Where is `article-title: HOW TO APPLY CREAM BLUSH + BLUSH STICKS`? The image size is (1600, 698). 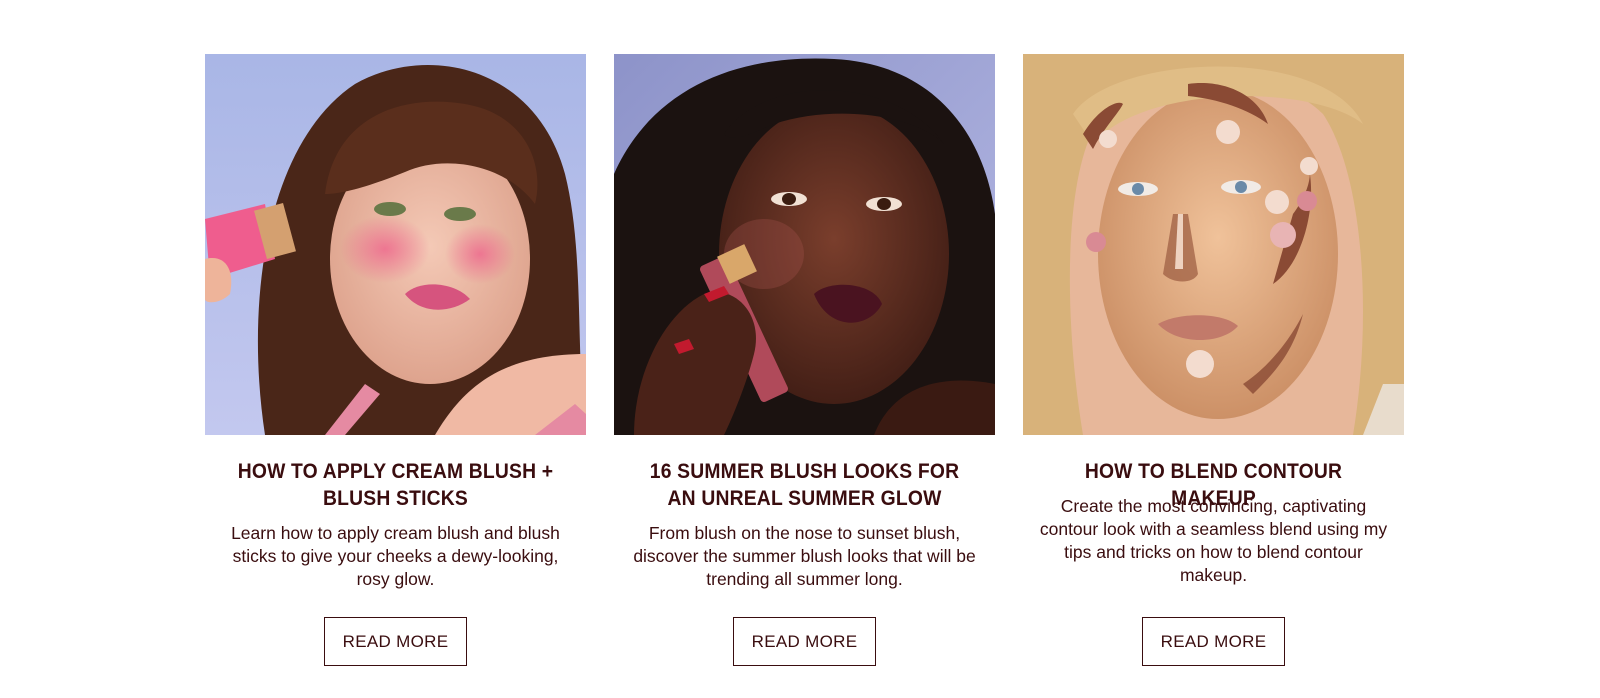
article-title: HOW TO APPLY CREAM BLUSH + BLUSH STICKS is located at coordinates (395, 485).